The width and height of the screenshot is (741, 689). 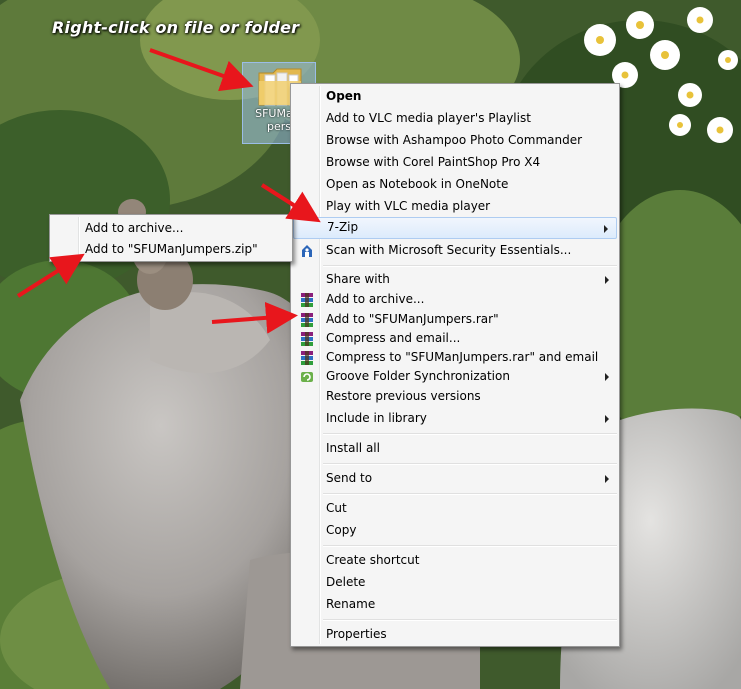 I want to click on submenu-item-add-to-zip: Add to "SFUManJumpers.zip", so click(x=171, y=249).